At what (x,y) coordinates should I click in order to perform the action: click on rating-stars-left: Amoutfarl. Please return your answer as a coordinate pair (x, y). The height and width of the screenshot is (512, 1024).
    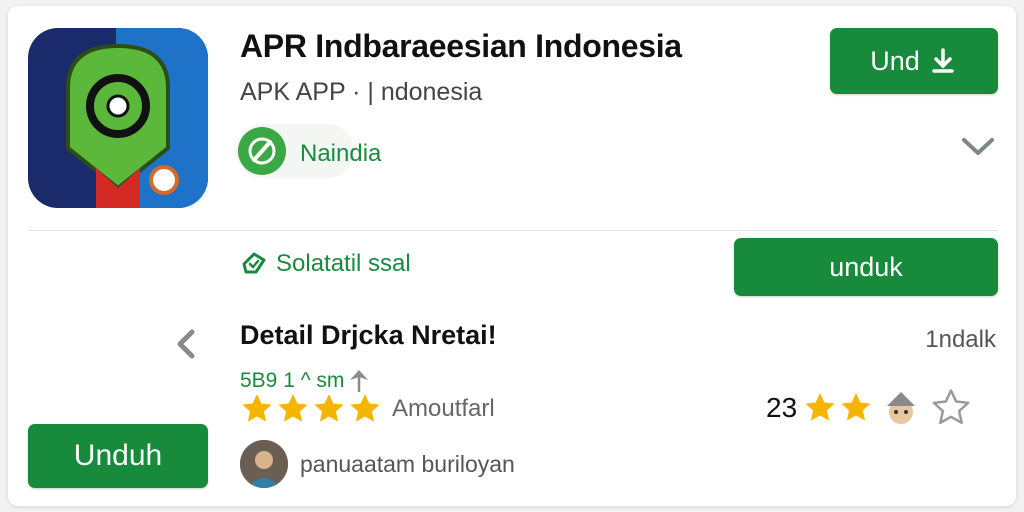
    Looking at the image, I should click on (367, 409).